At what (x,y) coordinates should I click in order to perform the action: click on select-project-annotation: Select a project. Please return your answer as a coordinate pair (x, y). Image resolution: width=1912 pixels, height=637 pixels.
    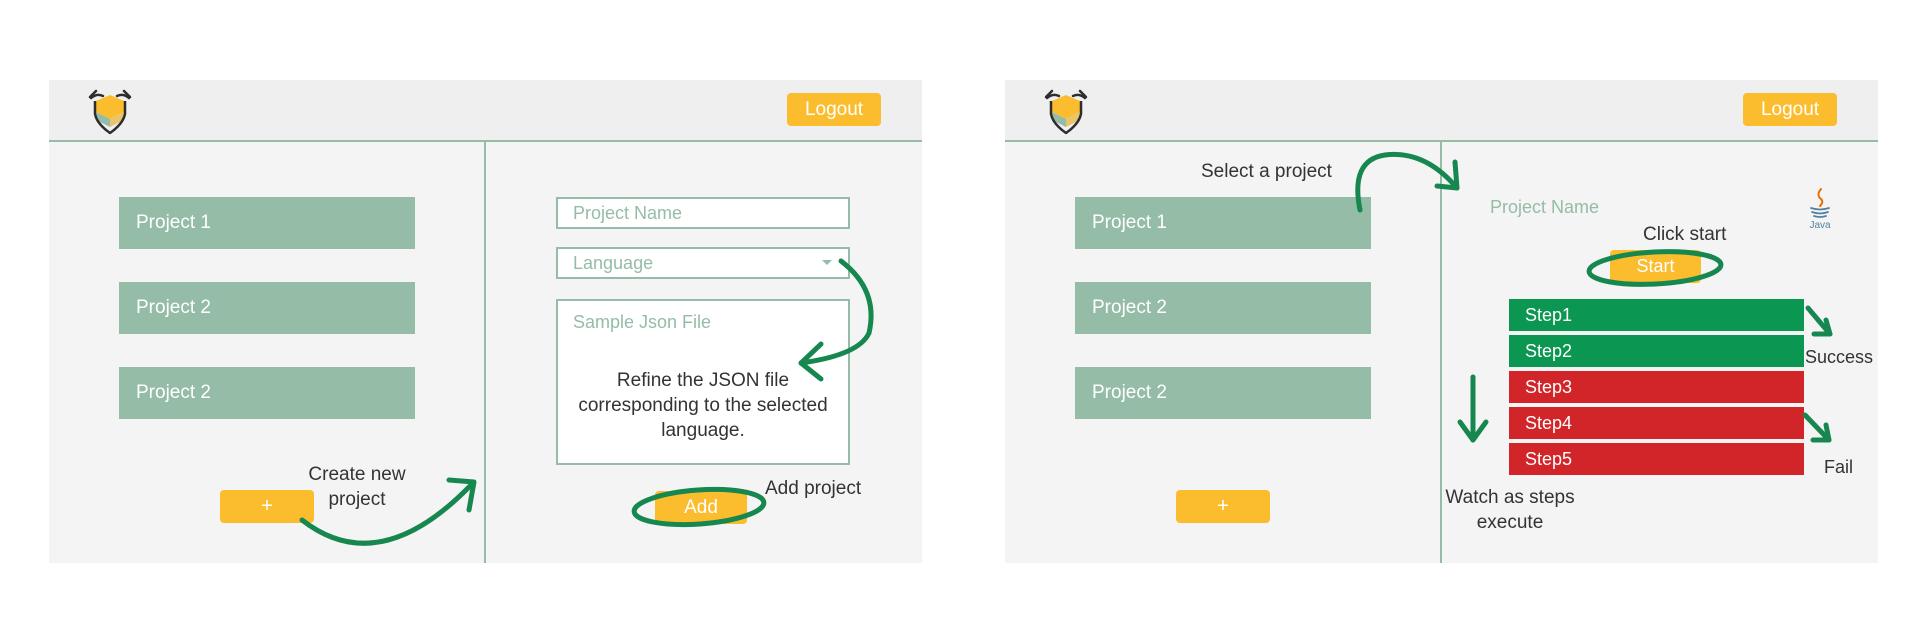
    Looking at the image, I should click on (1266, 171).